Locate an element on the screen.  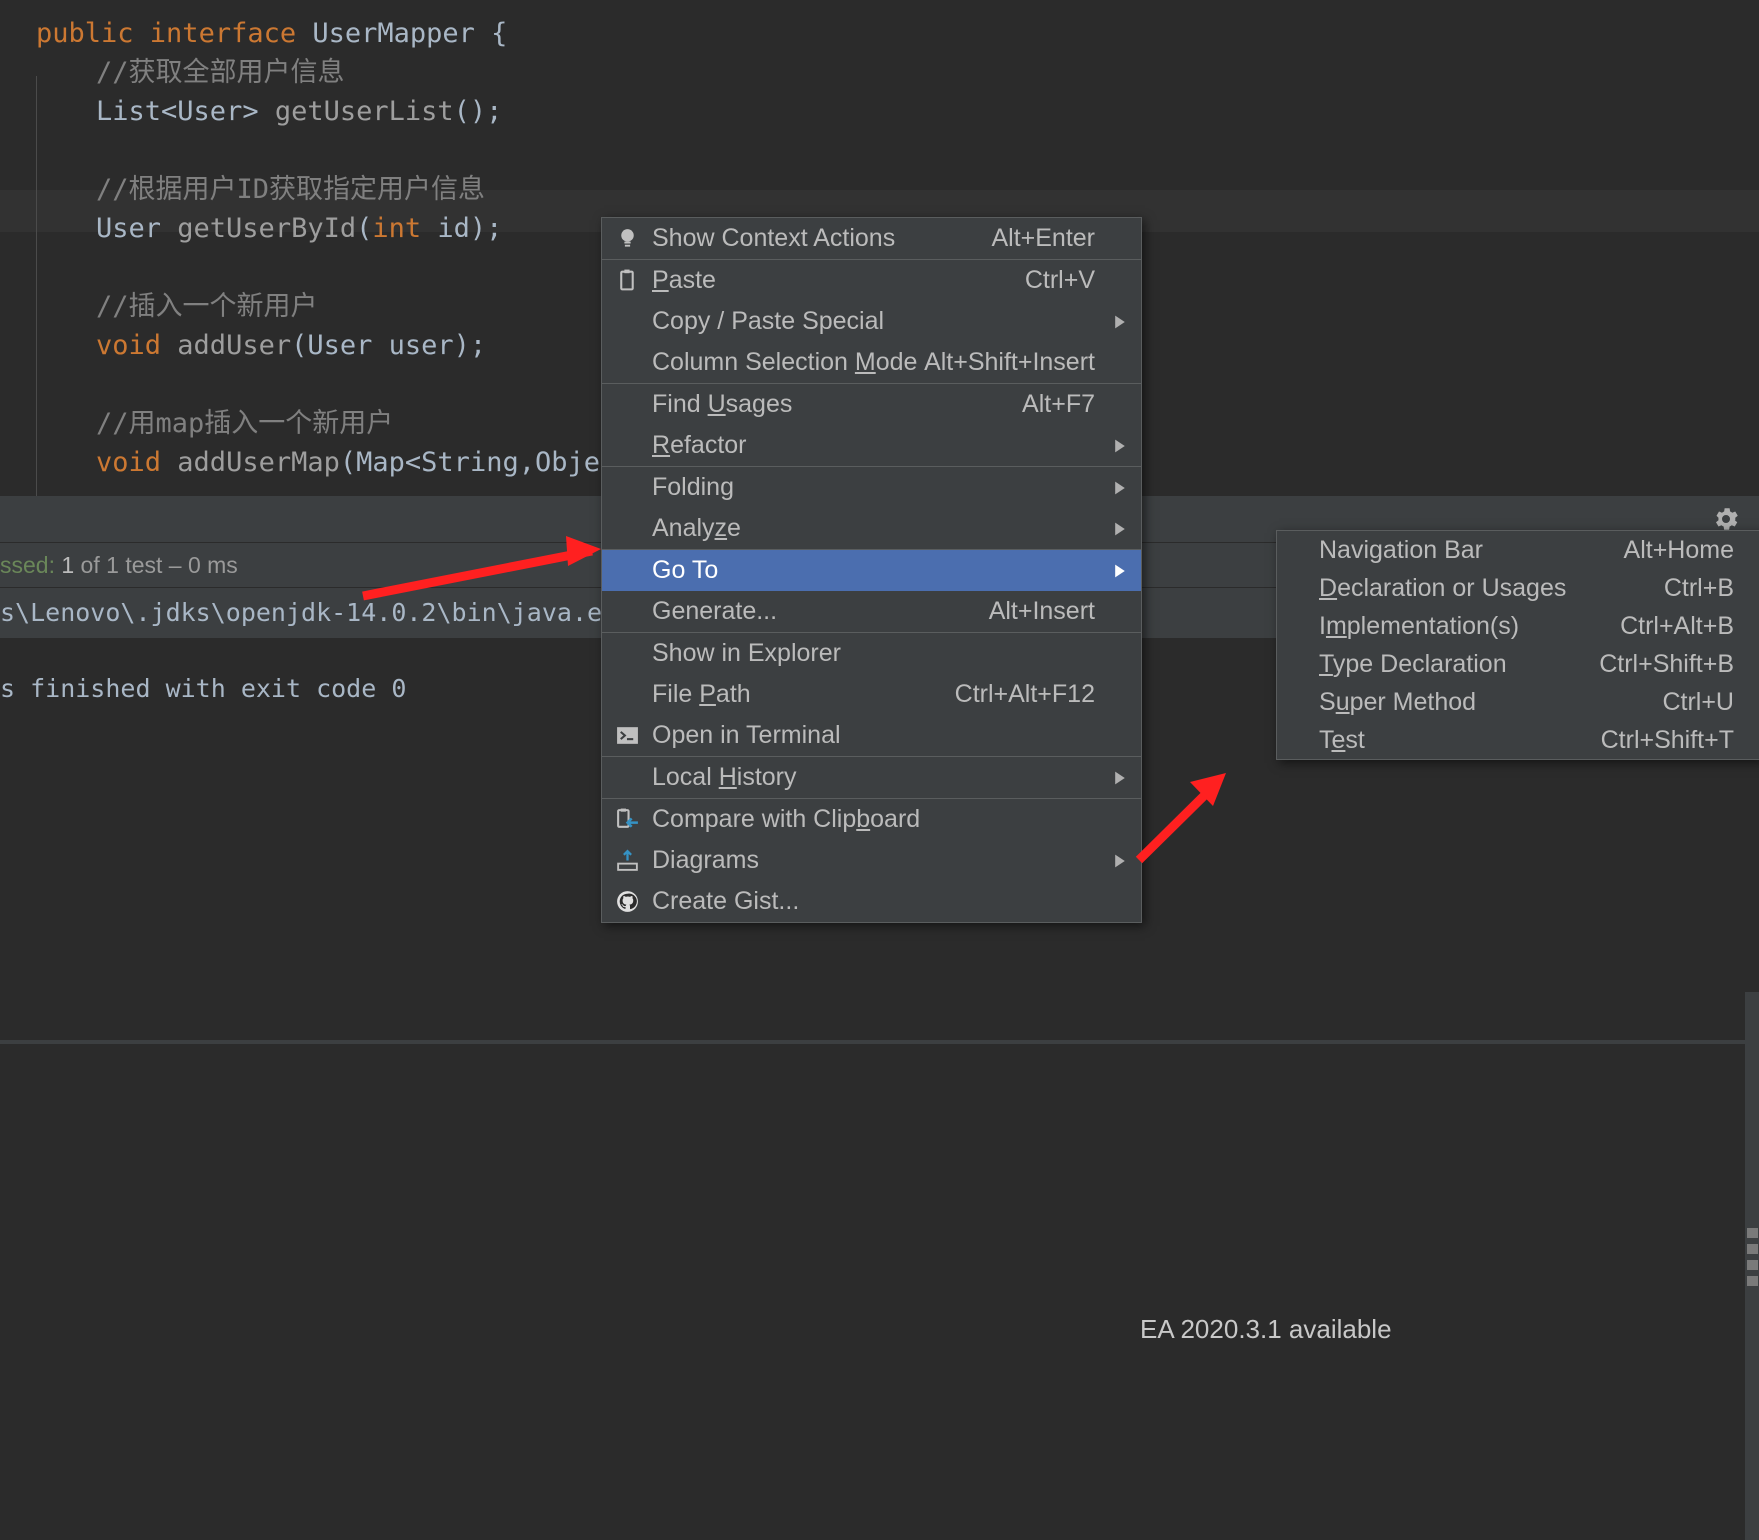
menu-item-diagrams: Diagrams is located at coordinates (871, 860).